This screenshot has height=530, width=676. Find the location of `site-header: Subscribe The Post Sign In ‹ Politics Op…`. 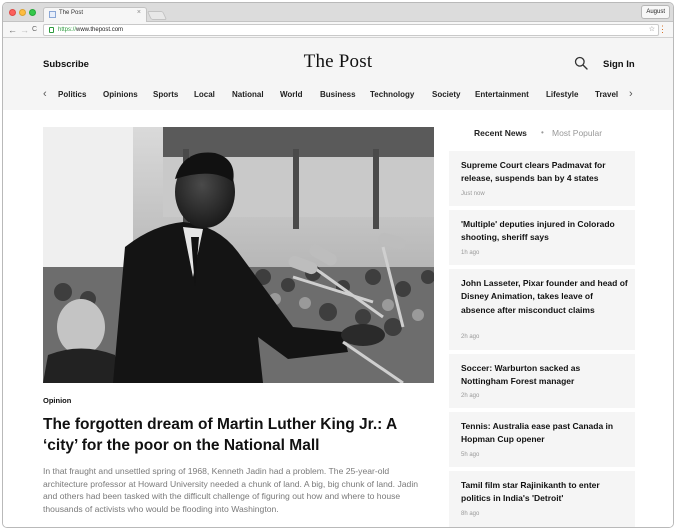

site-header: Subscribe The Post Sign In ‹ Politics Op… is located at coordinates (338, 74).